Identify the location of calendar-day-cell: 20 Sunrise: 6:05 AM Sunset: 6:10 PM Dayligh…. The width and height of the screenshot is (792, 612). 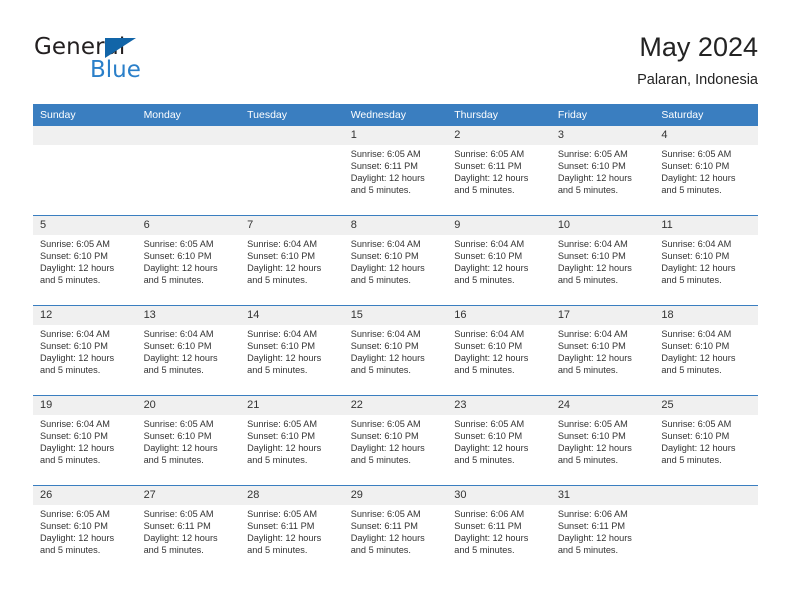
(188, 440).